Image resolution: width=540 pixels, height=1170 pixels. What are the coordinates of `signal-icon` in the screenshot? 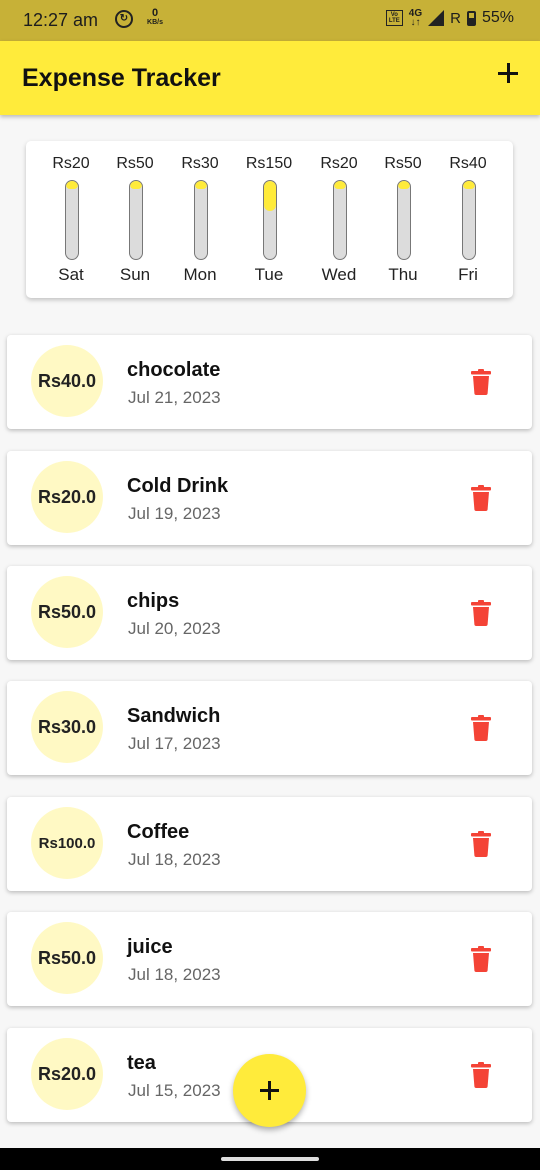 It's located at (436, 18).